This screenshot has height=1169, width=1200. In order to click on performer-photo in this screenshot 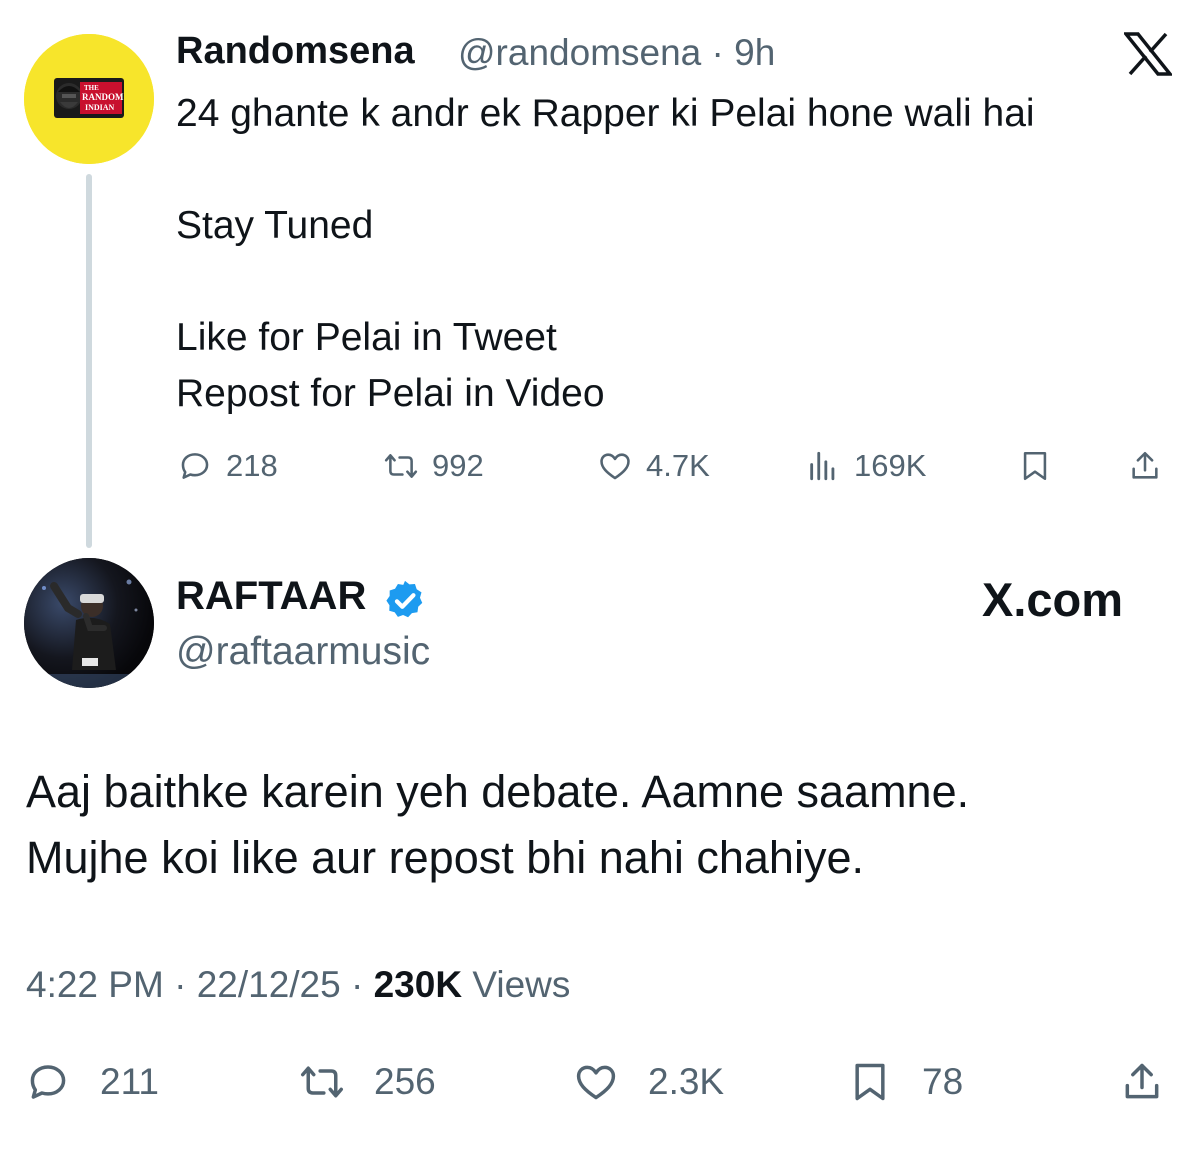, I will do `click(89, 623)`.